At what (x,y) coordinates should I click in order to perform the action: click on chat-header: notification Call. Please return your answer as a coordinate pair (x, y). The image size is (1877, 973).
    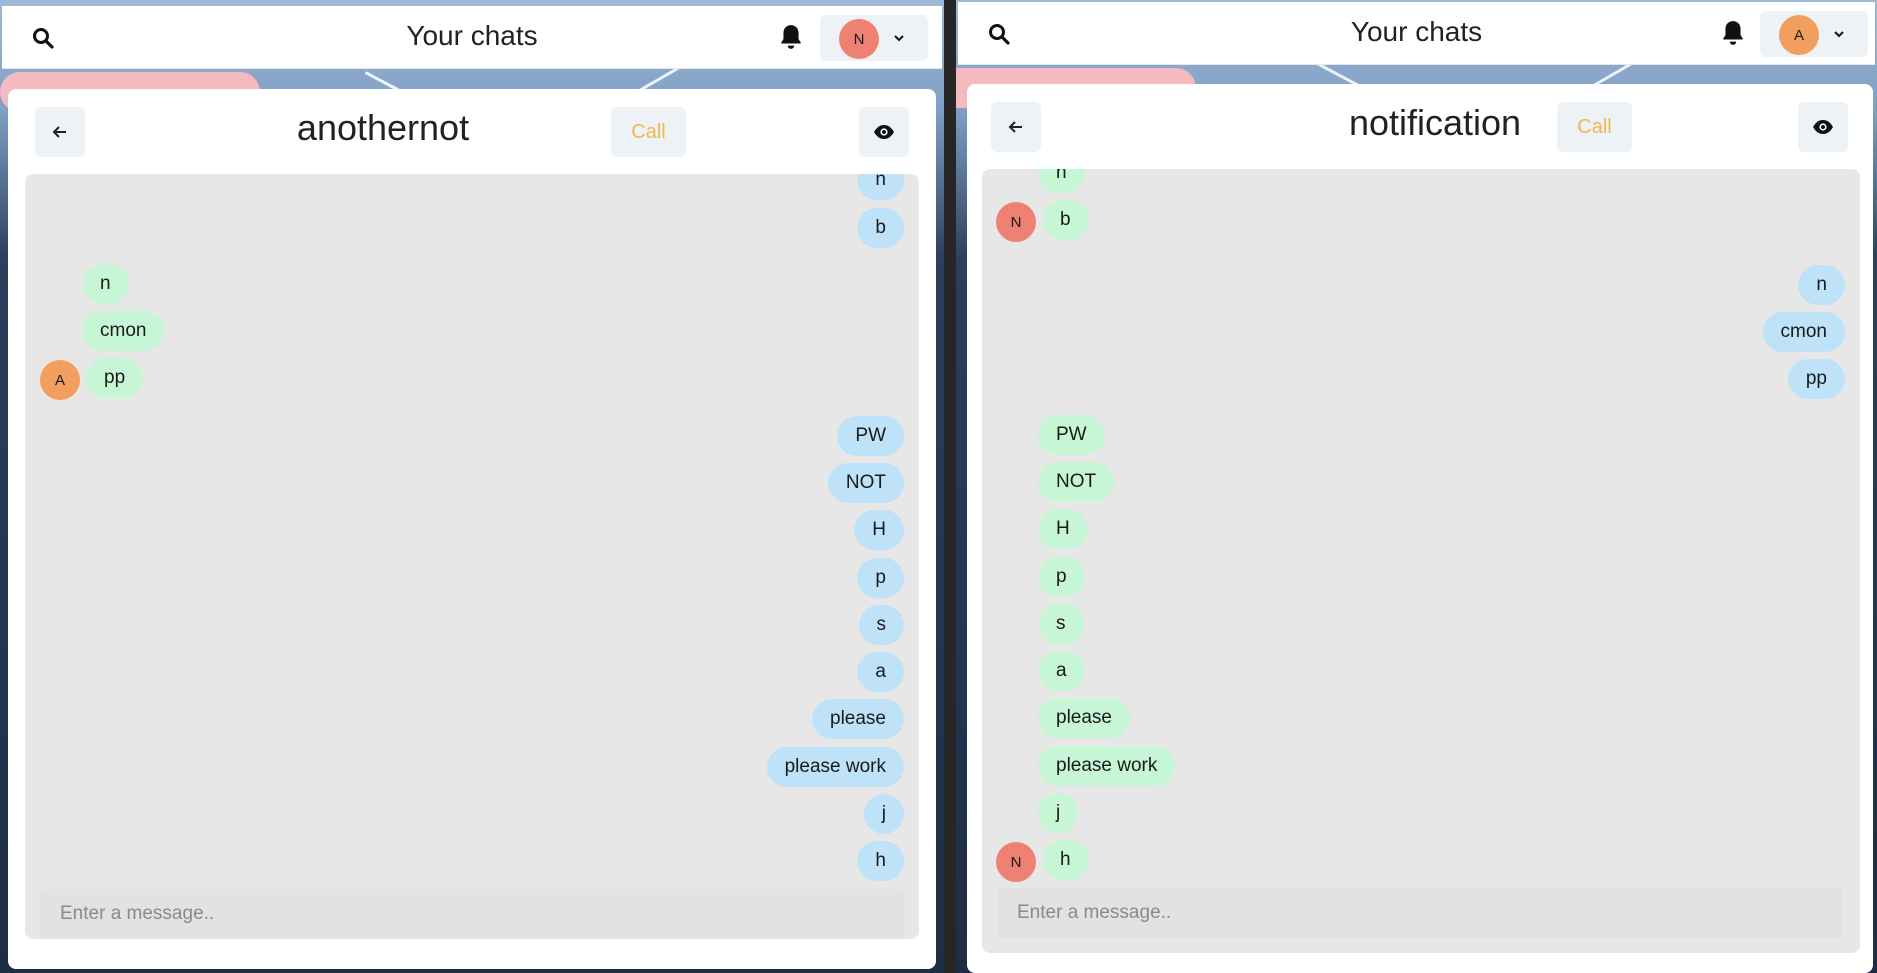
    Looking at the image, I should click on (1420, 128).